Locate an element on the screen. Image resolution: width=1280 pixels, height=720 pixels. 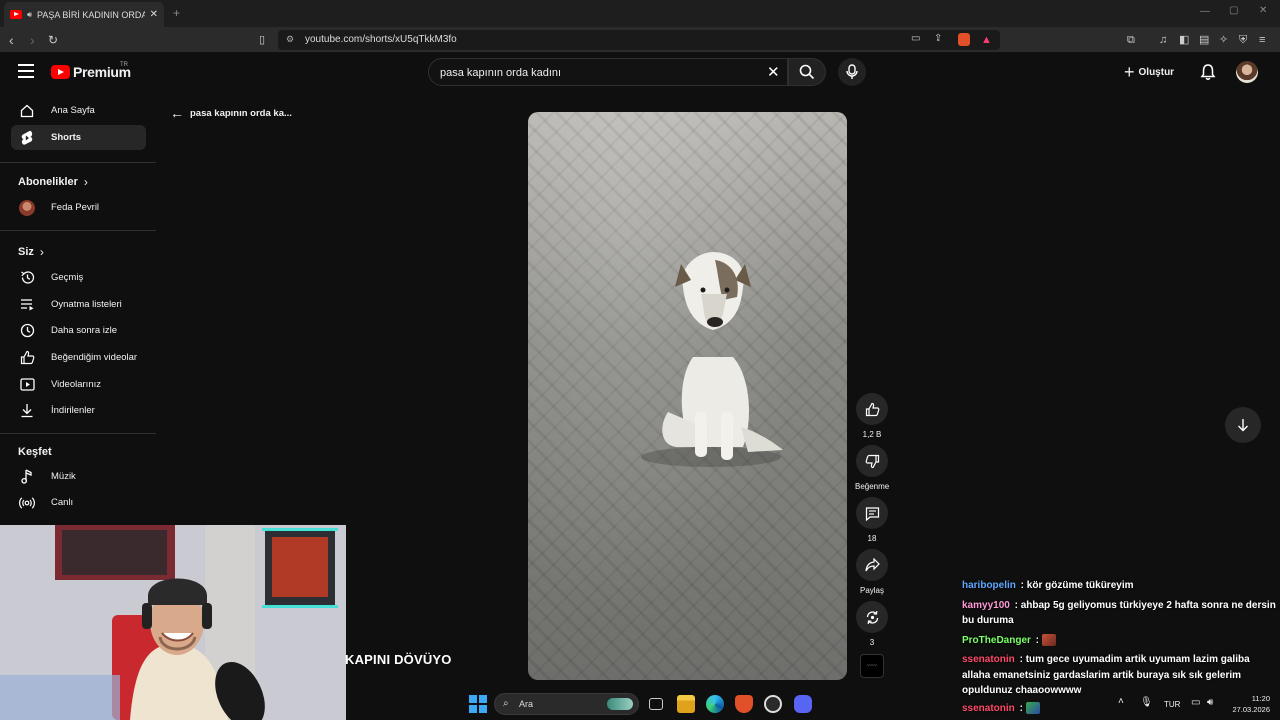
shorts-icon is located at coordinates (27, 138).